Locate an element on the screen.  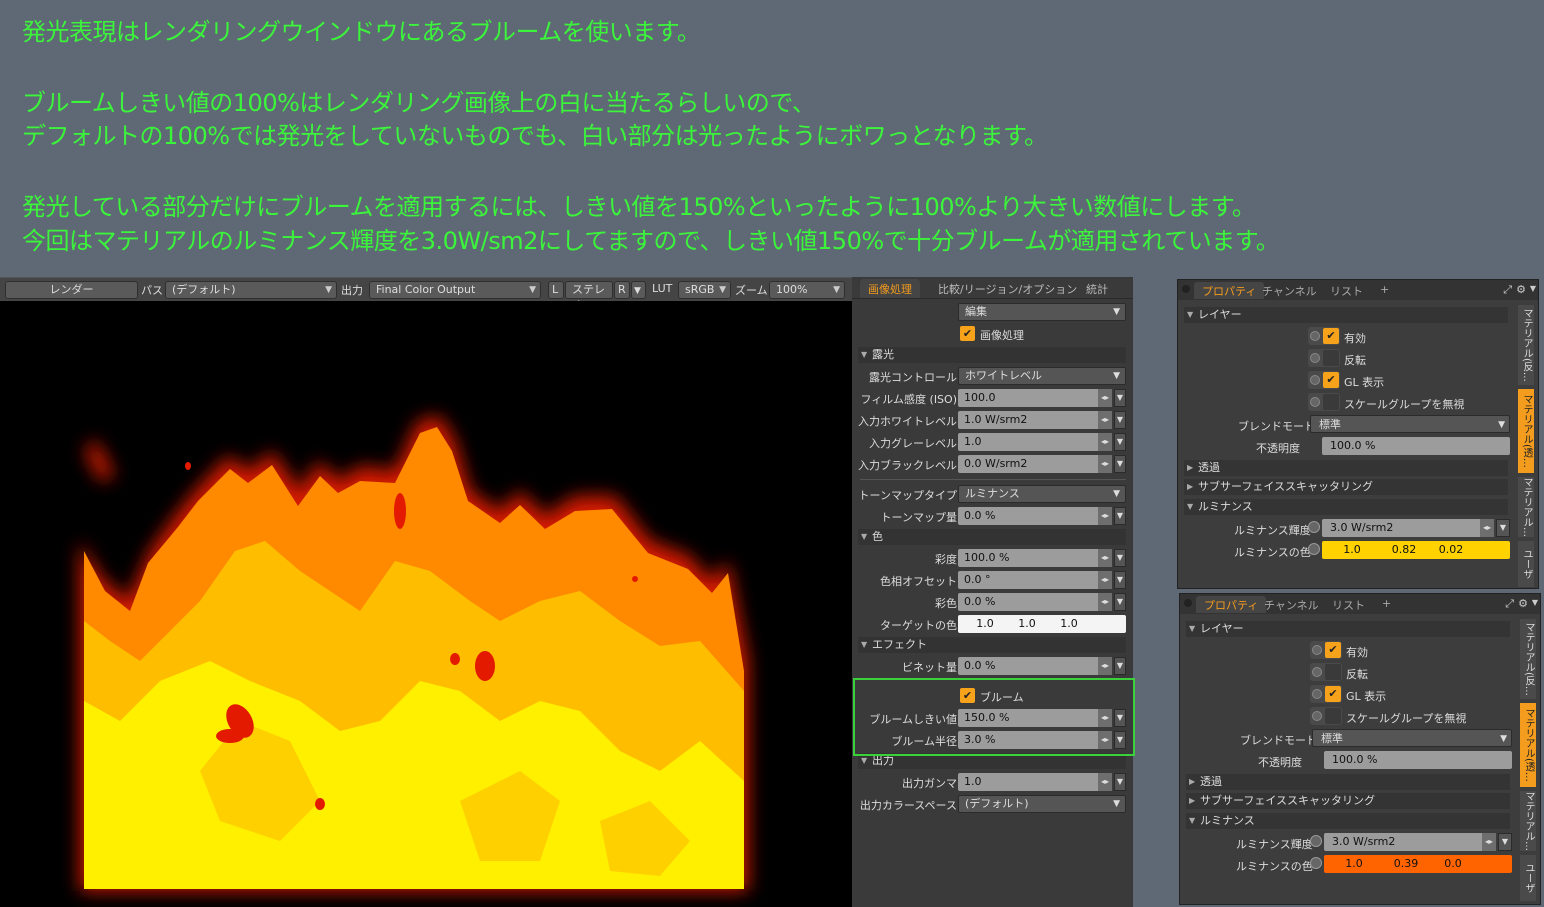
film-iso-field: 100.0 ◂▸ is located at coordinates (1035, 398).